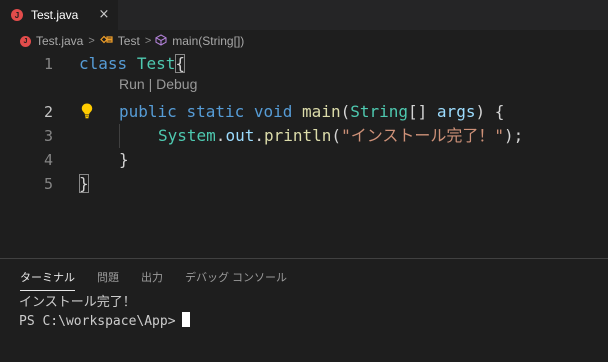 Image resolution: width=608 pixels, height=362 pixels. I want to click on line-number: 1, so click(48, 64).